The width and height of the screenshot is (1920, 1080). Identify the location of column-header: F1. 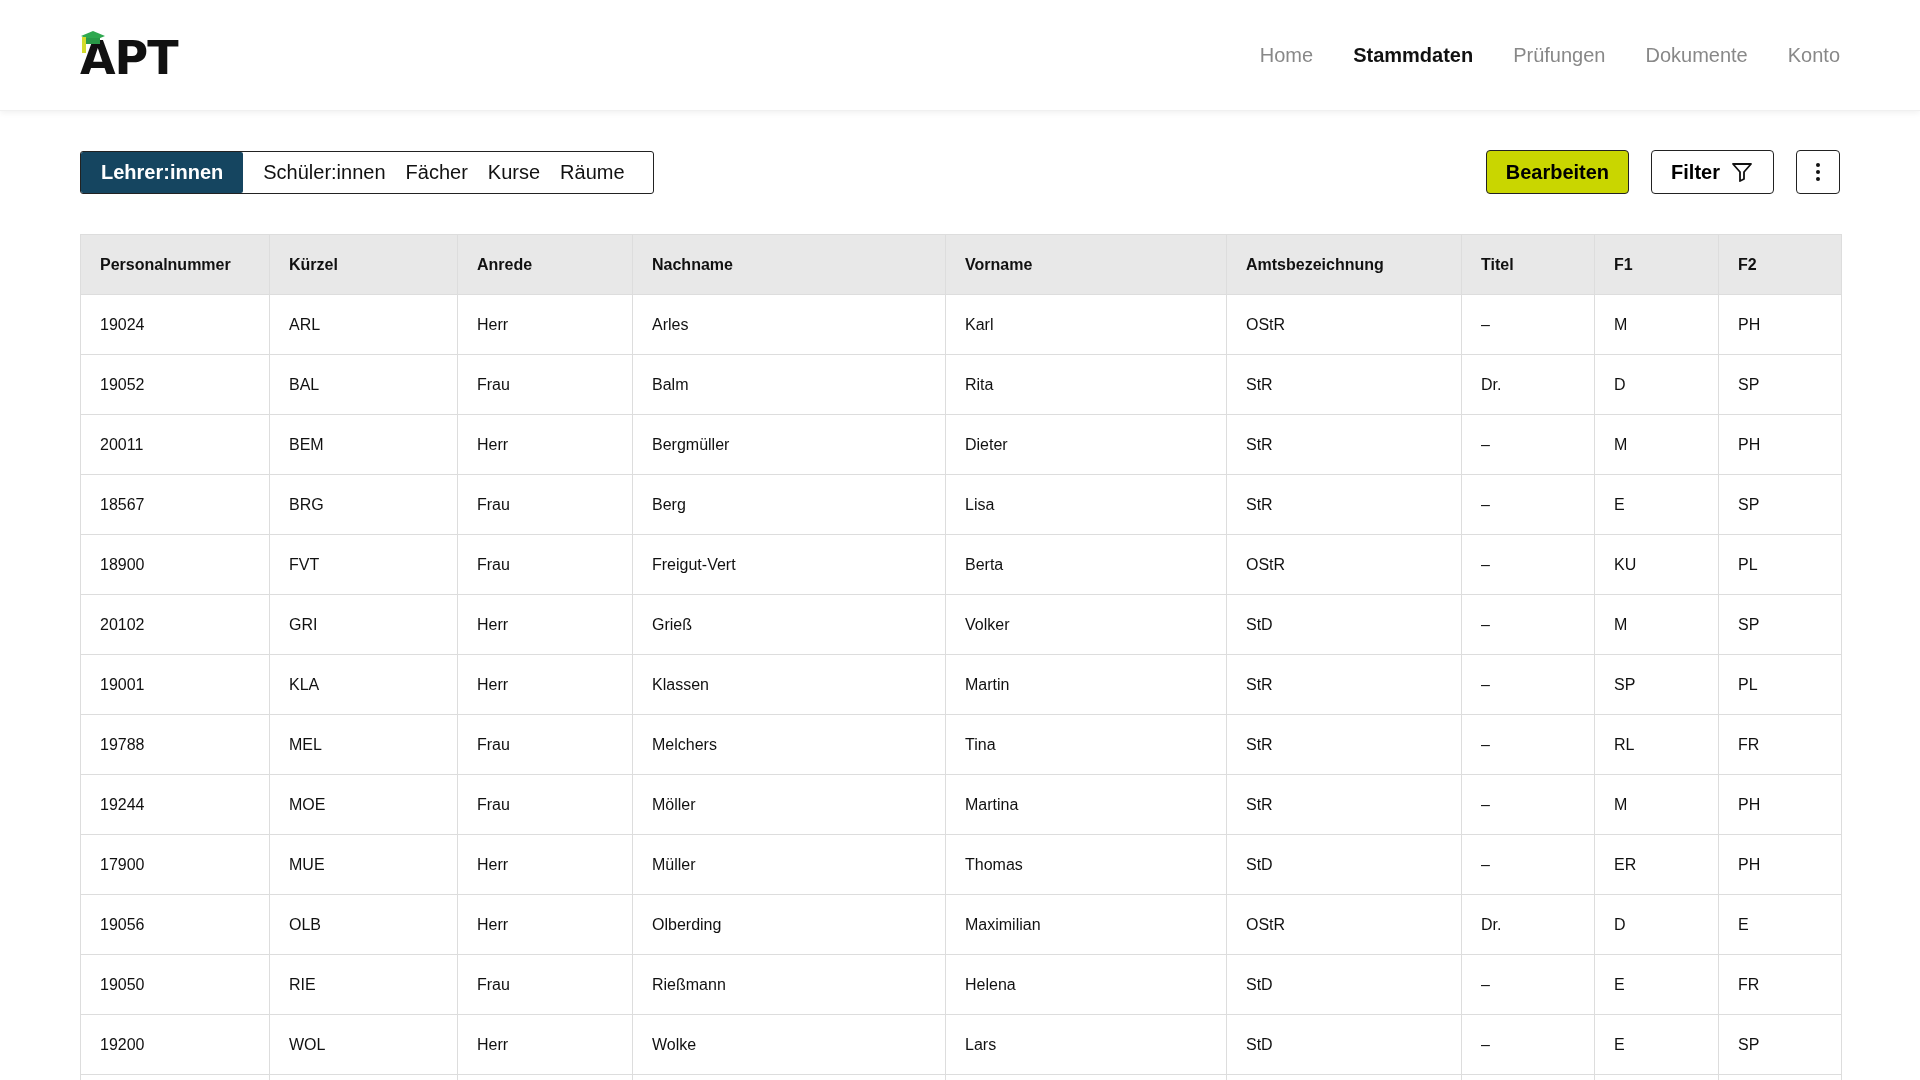
(1656, 264).